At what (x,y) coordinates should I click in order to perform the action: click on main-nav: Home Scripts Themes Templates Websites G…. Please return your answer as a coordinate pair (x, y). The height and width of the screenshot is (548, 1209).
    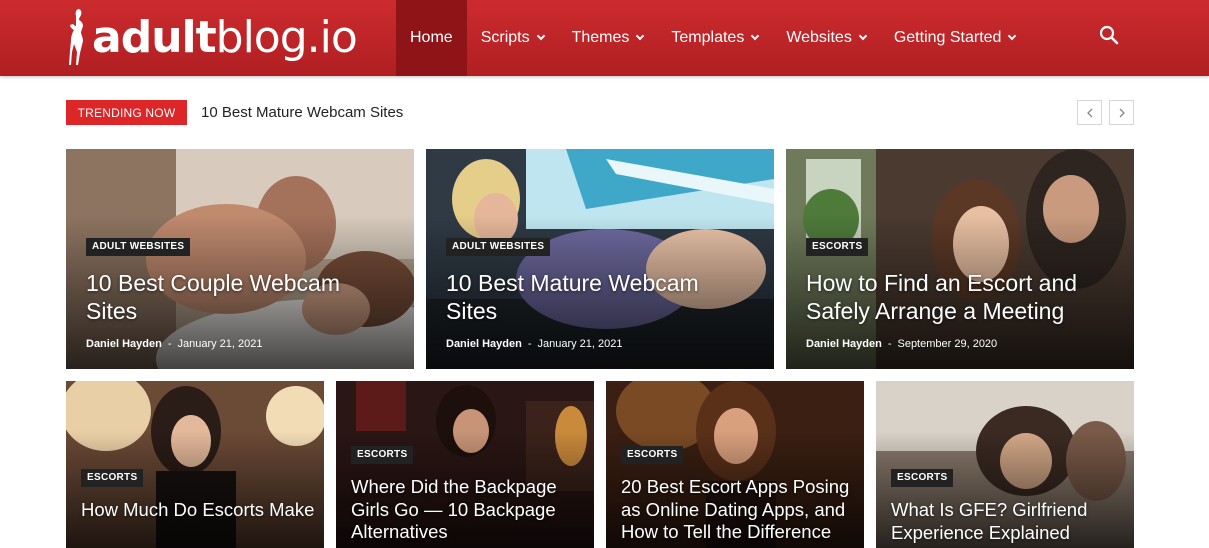
    Looking at the image, I should click on (712, 38).